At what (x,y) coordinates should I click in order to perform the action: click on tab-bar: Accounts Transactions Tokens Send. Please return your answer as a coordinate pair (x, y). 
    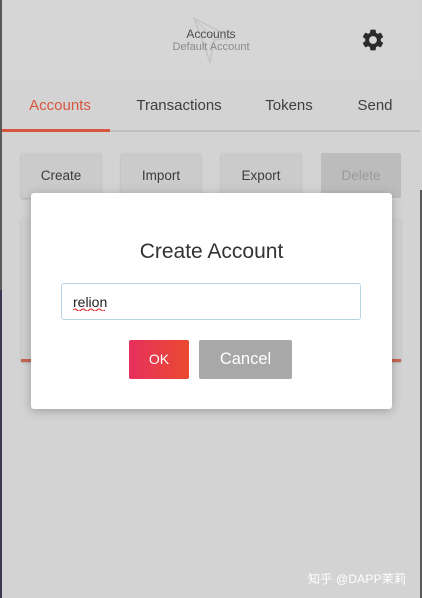
    Looking at the image, I should click on (211, 106).